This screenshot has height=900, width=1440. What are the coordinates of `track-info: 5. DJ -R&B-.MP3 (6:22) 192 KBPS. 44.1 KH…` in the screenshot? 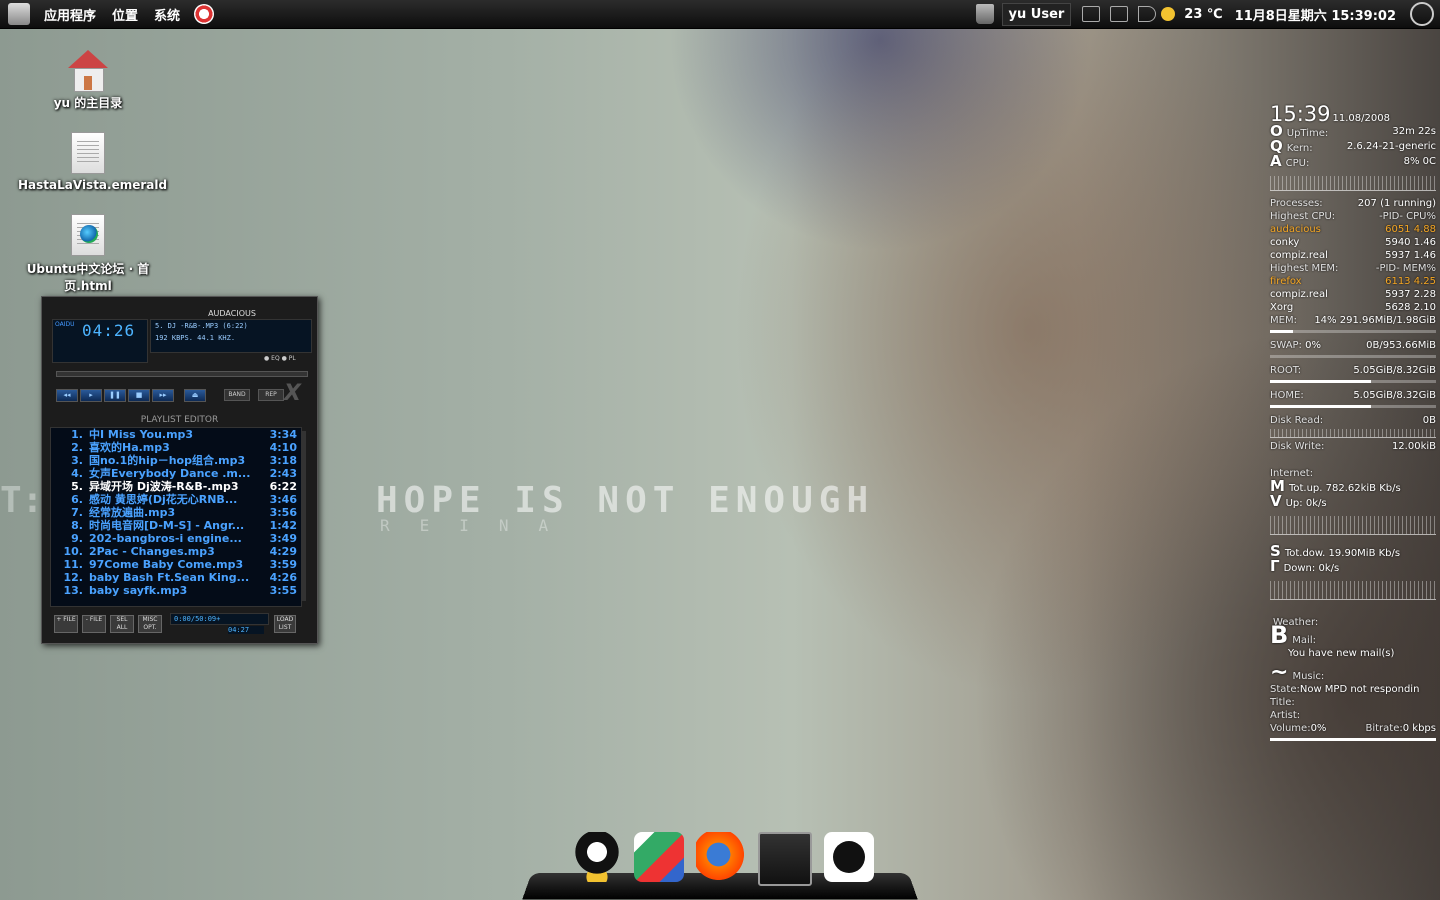 It's located at (231, 336).